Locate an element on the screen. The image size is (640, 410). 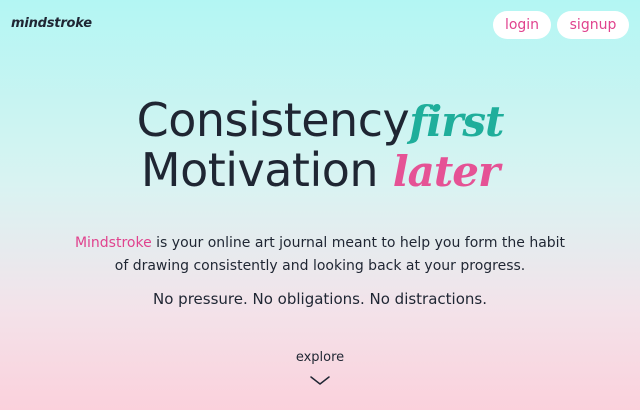
hero-word-later: later is located at coordinates (446, 171).